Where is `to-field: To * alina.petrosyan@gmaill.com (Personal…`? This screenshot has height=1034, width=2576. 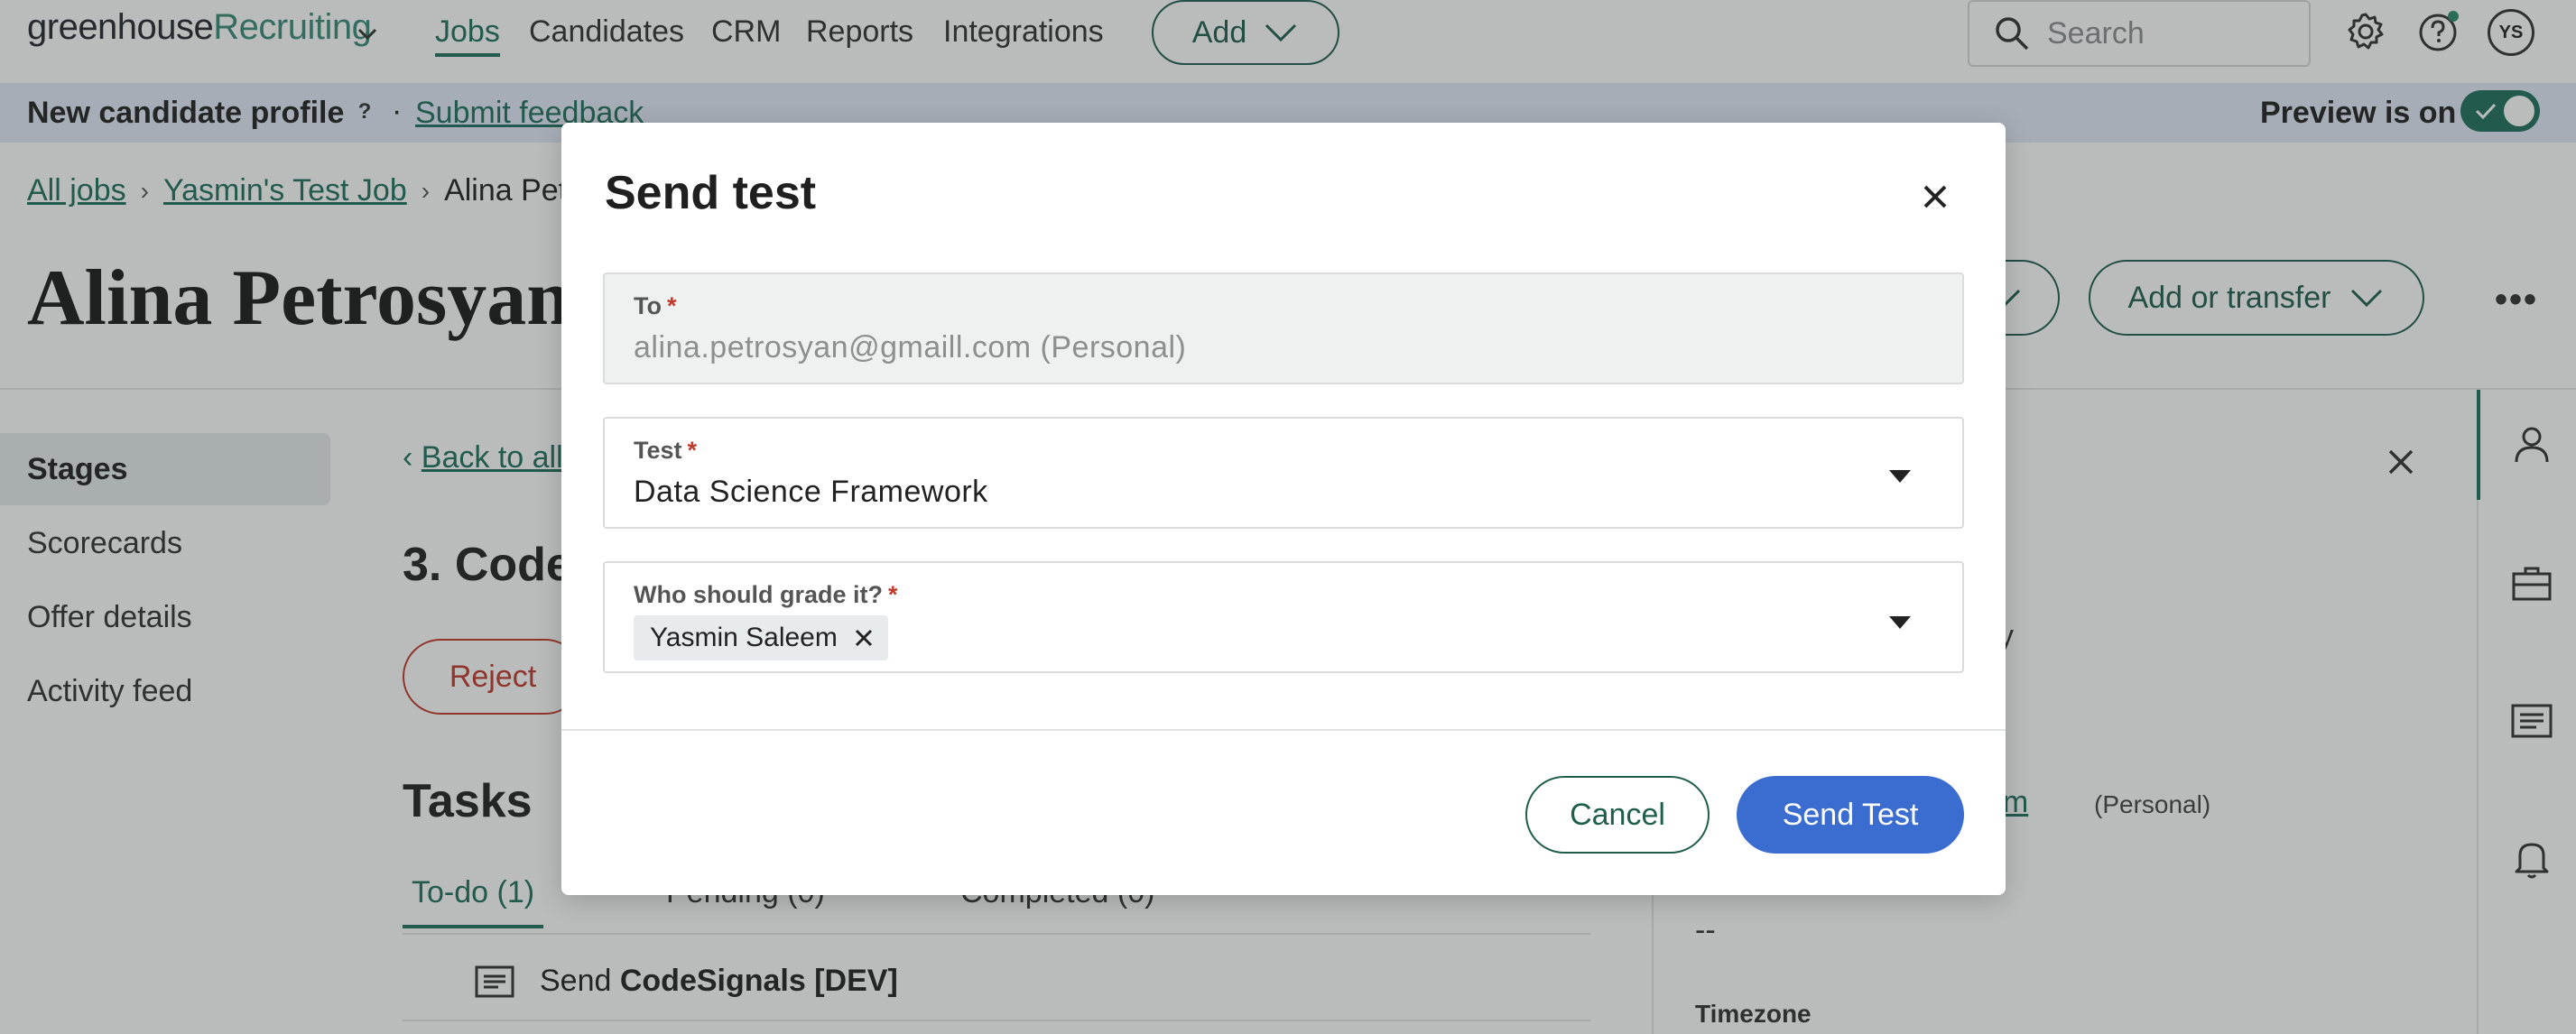
to-field: To * alina.petrosyan@gmaill.com (Personal… is located at coordinates (1284, 328).